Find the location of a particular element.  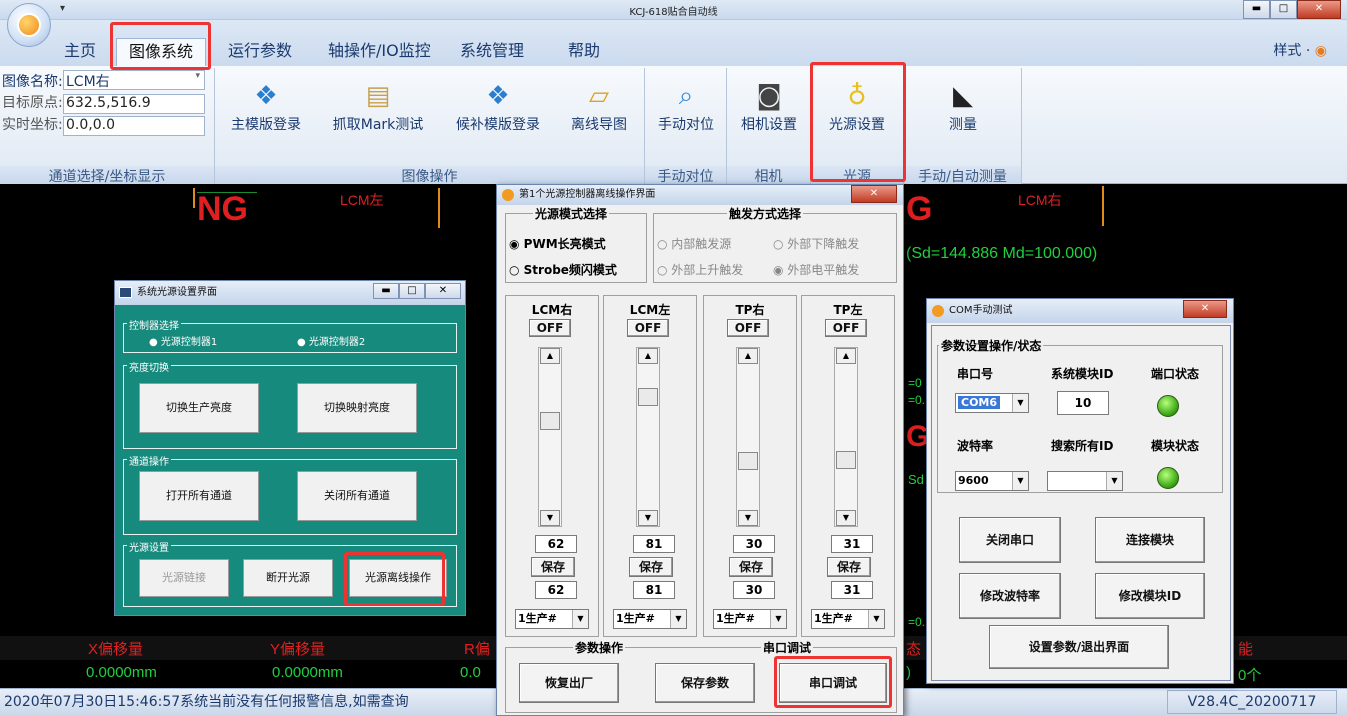

tab-image-system: 图像系统 is located at coordinates (161, 52).